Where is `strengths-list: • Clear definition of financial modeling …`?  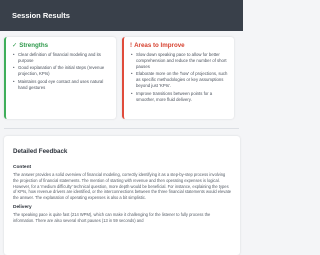 strengths-list: • Clear definition of financial modeling … is located at coordinates (61, 71).